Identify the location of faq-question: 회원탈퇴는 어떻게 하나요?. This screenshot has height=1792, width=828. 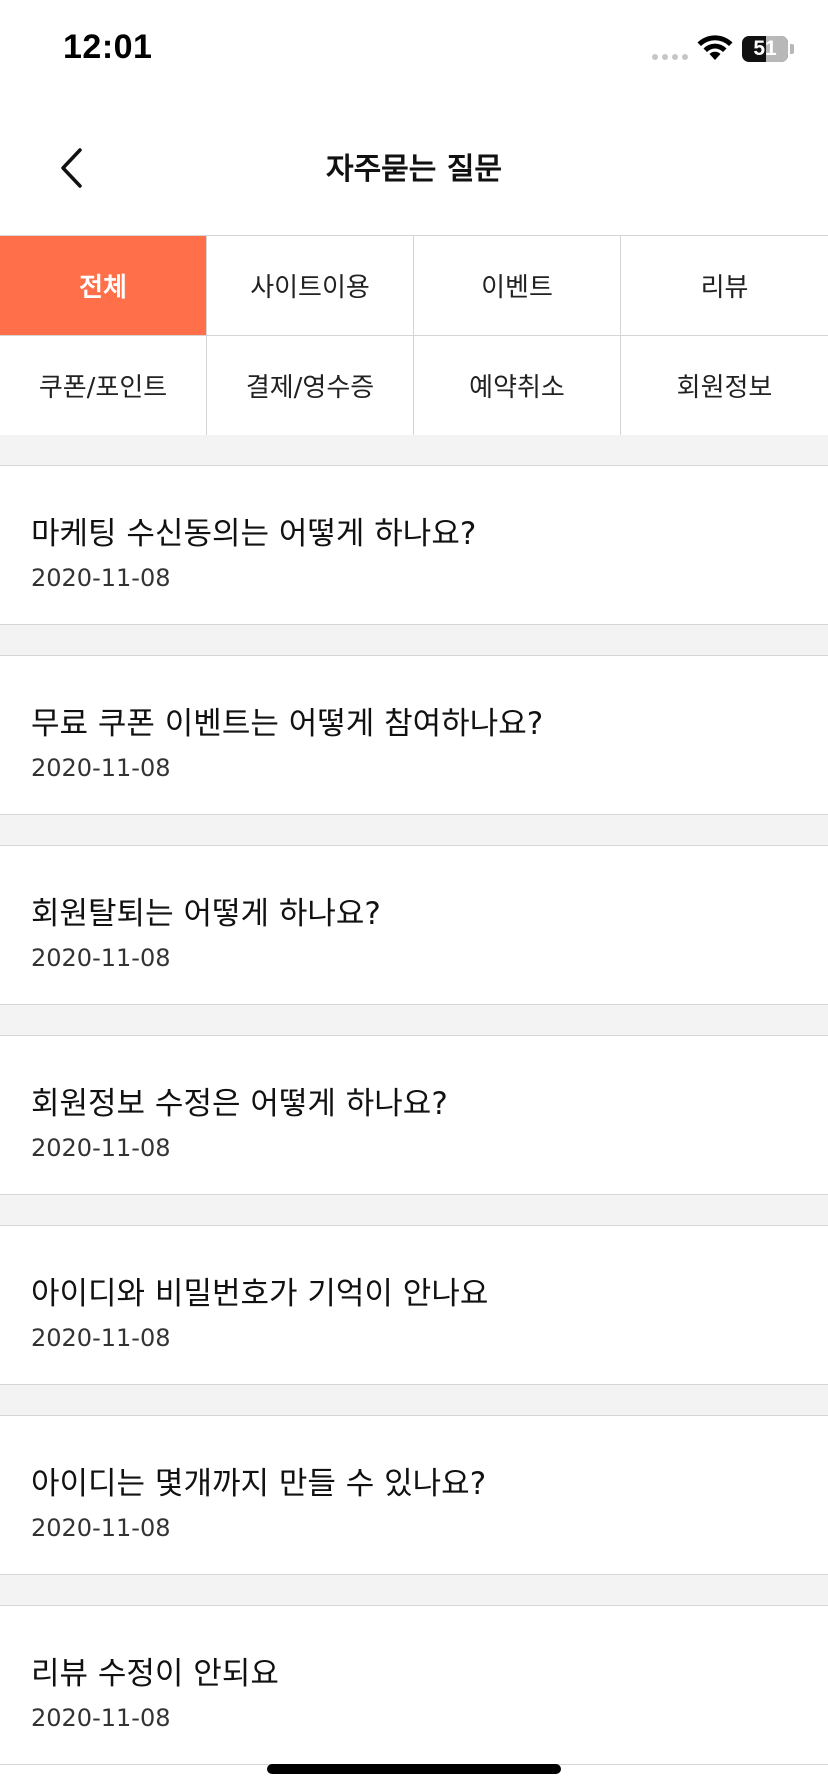
(206, 914).